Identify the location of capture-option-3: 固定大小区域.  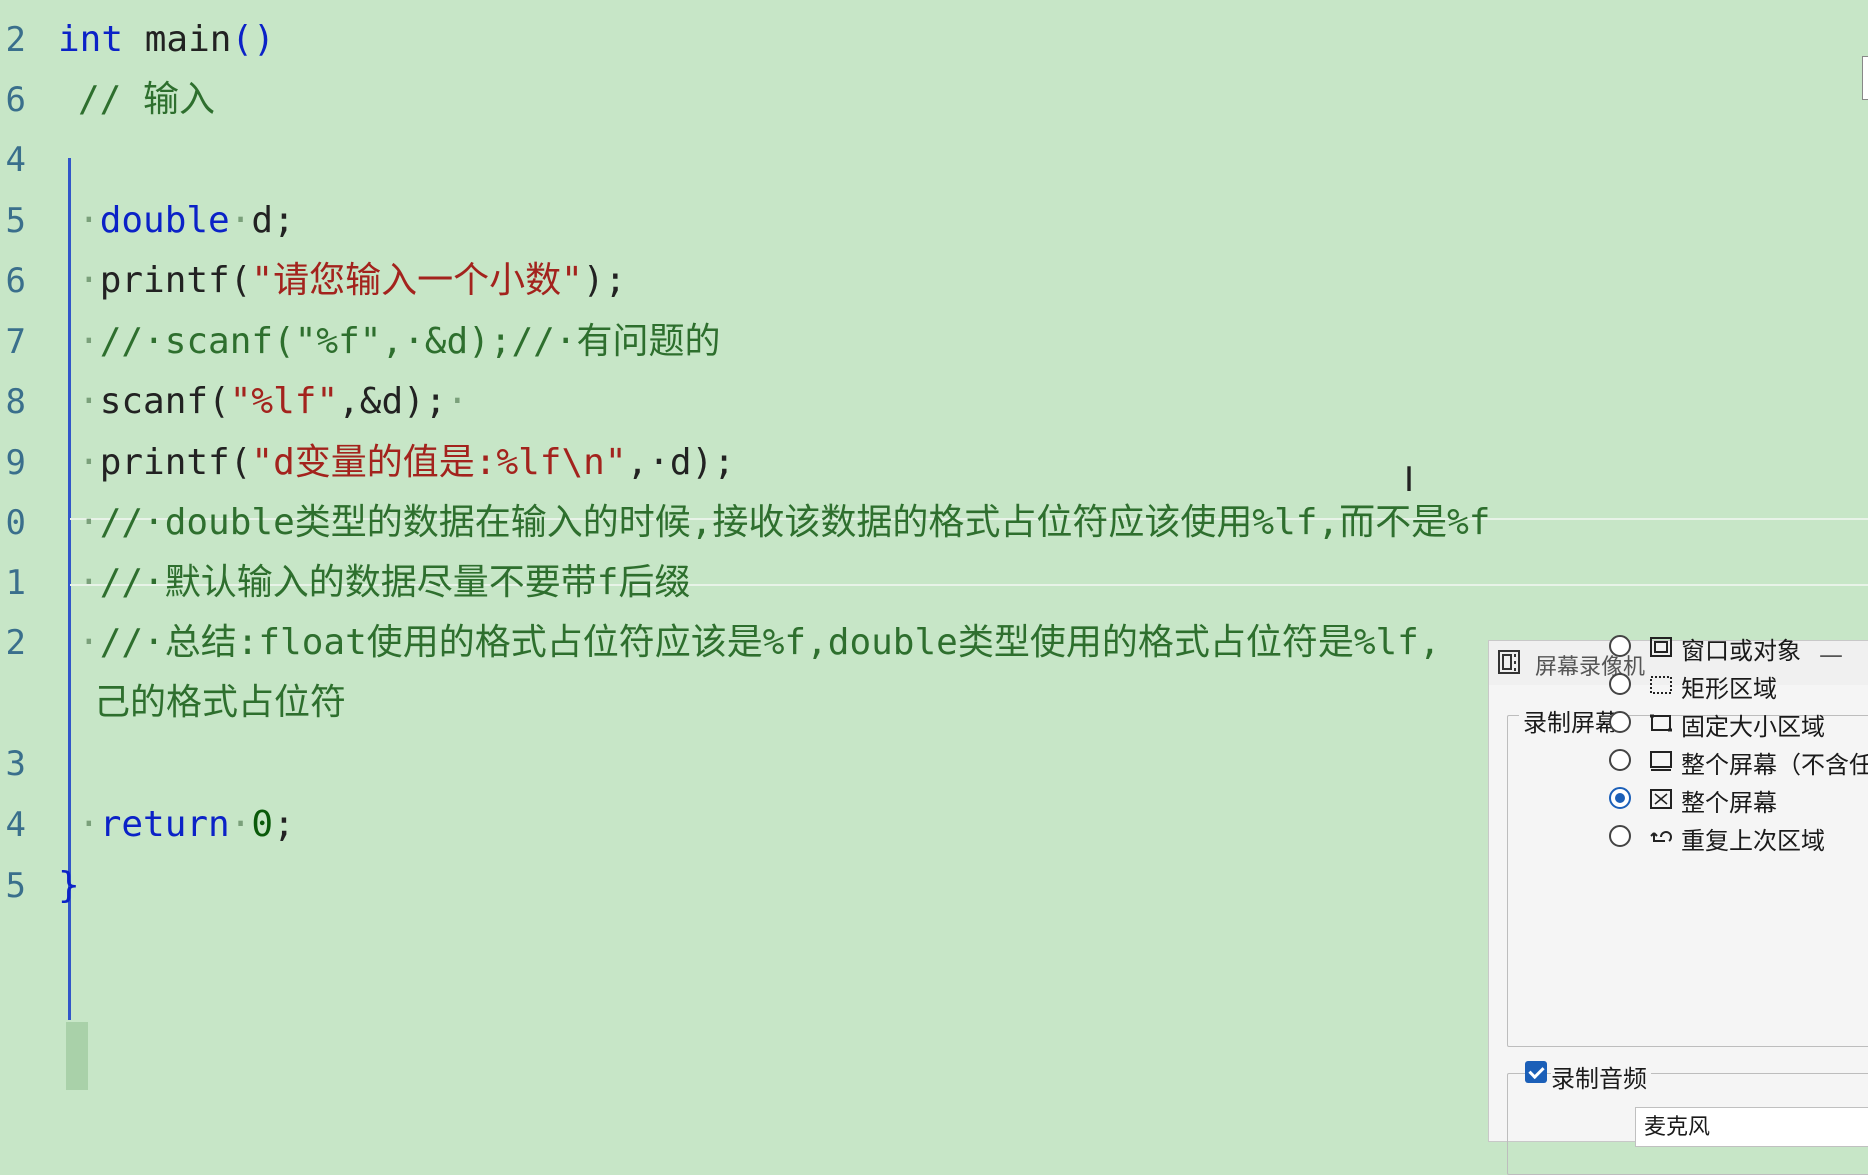
(1738, 725).